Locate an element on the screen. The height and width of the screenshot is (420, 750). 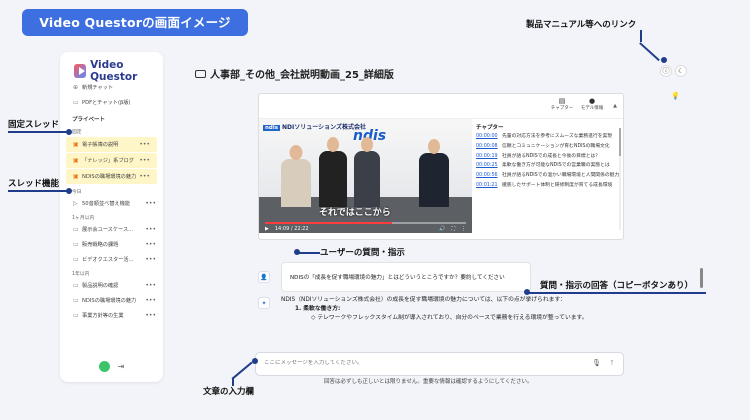
thread-item: ▭ ビデオクエスター活... ••• is located at coordinates (111, 259).